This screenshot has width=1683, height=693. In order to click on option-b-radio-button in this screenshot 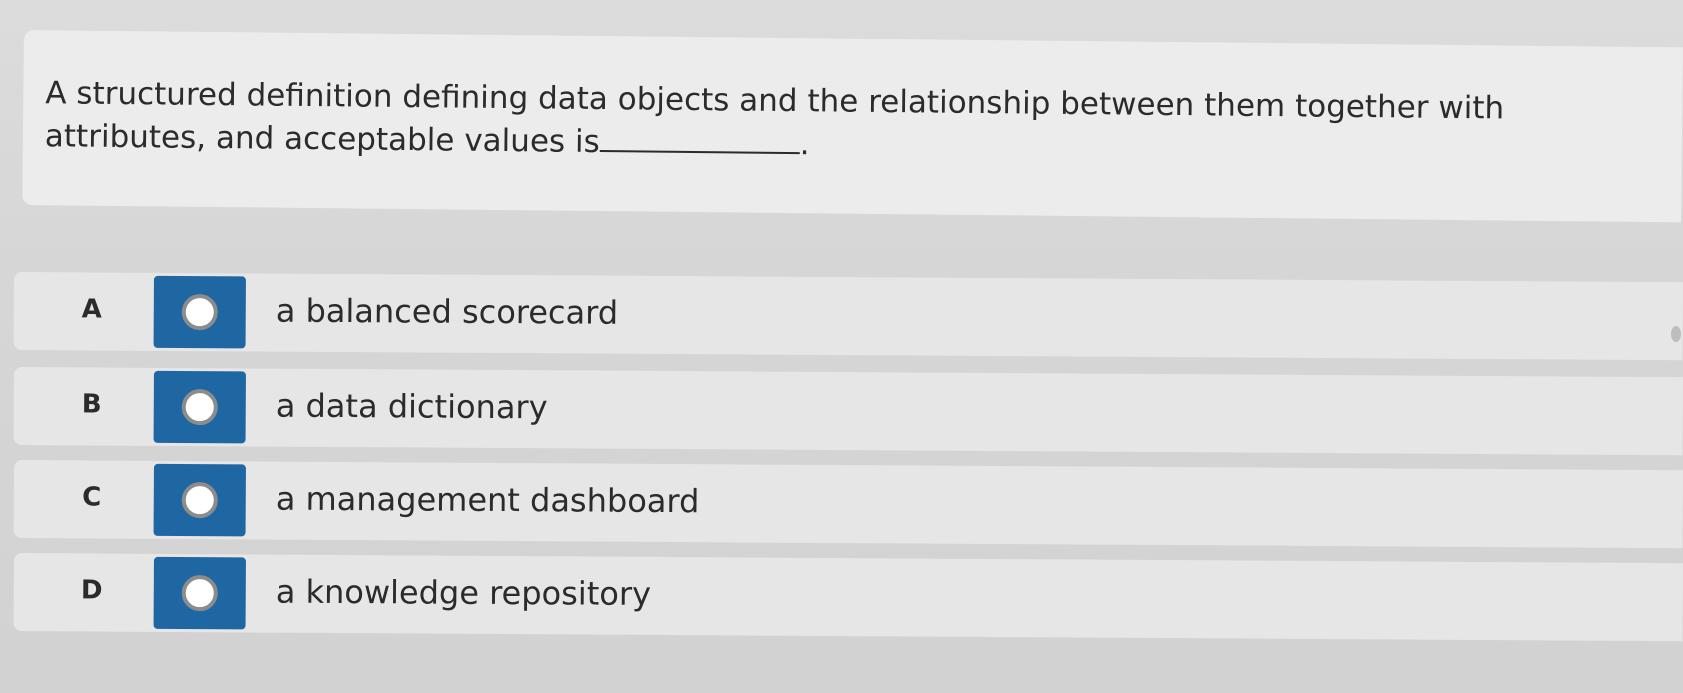, I will do `click(199, 407)`.